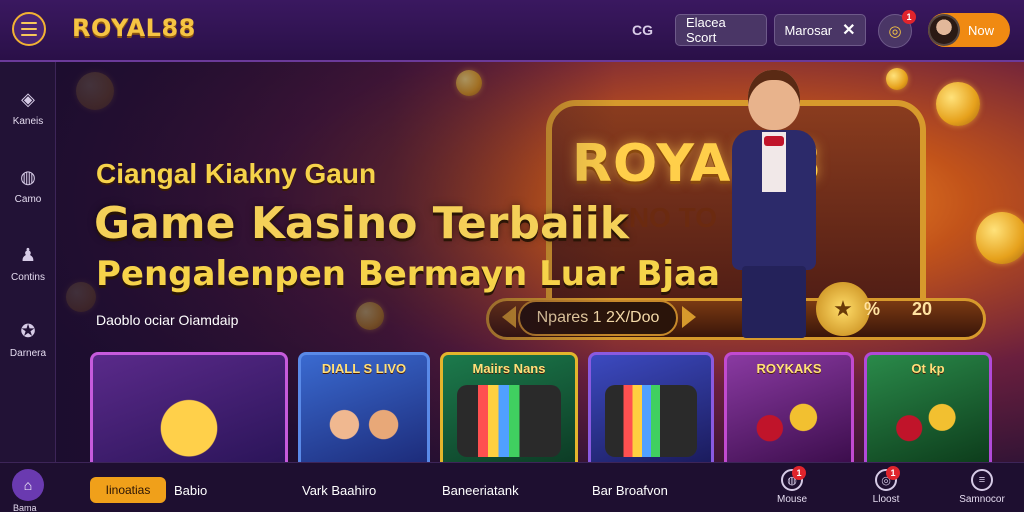  I want to click on bottom-icon-label: Lloost, so click(886, 499).